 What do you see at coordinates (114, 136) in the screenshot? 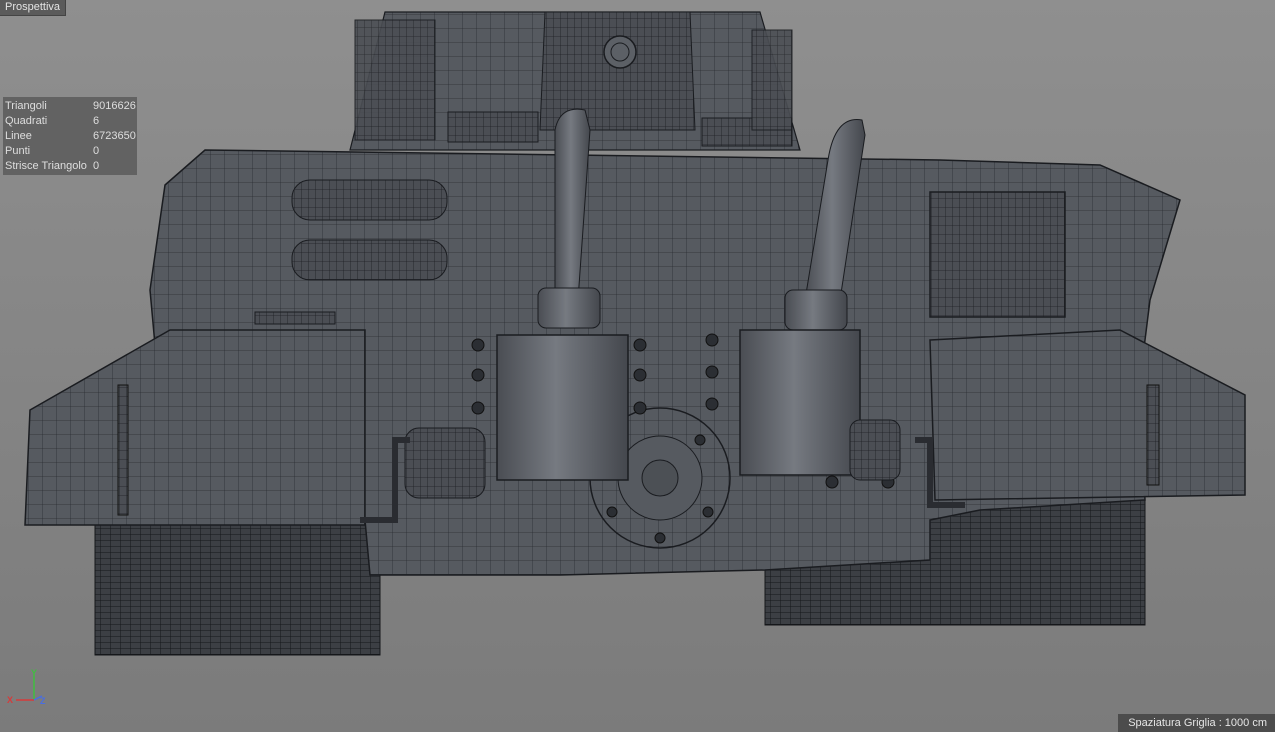
I see `stat-value: 6723650` at bounding box center [114, 136].